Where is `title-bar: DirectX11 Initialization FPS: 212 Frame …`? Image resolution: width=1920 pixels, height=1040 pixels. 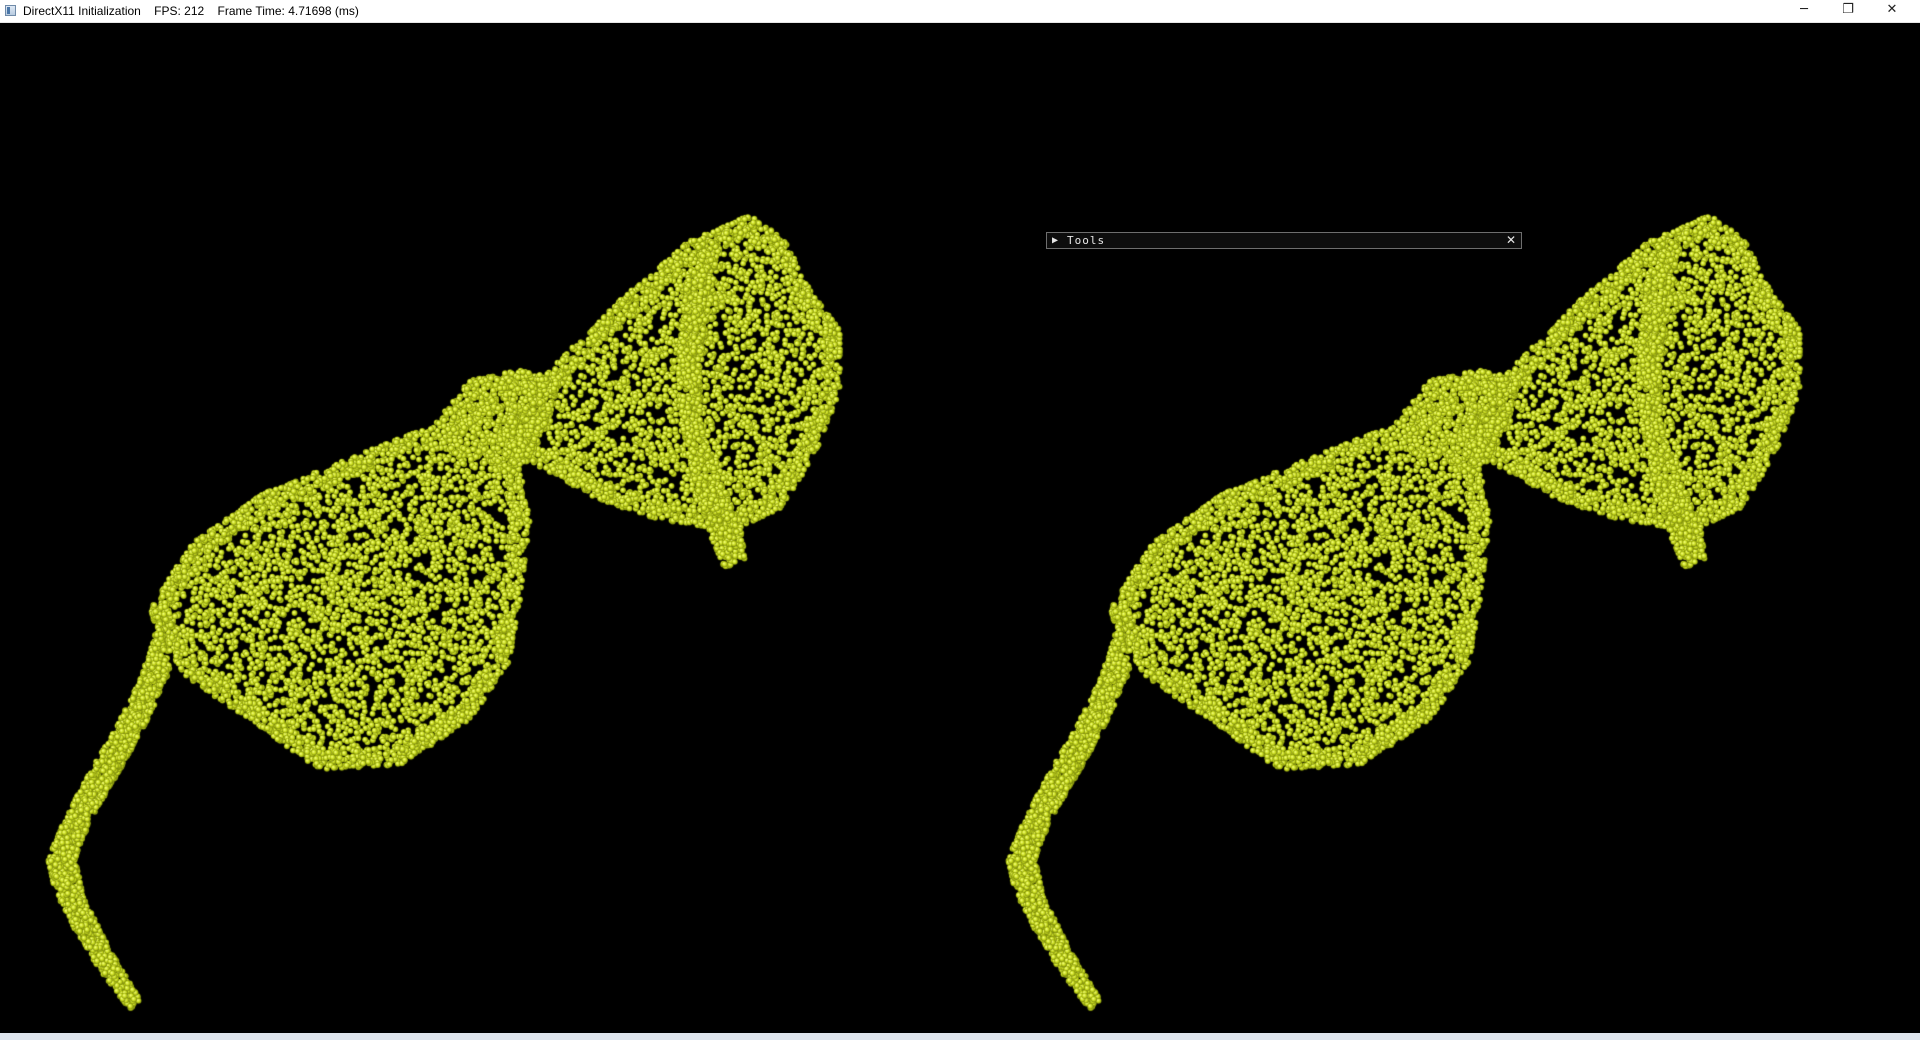
title-bar: DirectX11 Initialization FPS: 212 Frame … is located at coordinates (960, 11).